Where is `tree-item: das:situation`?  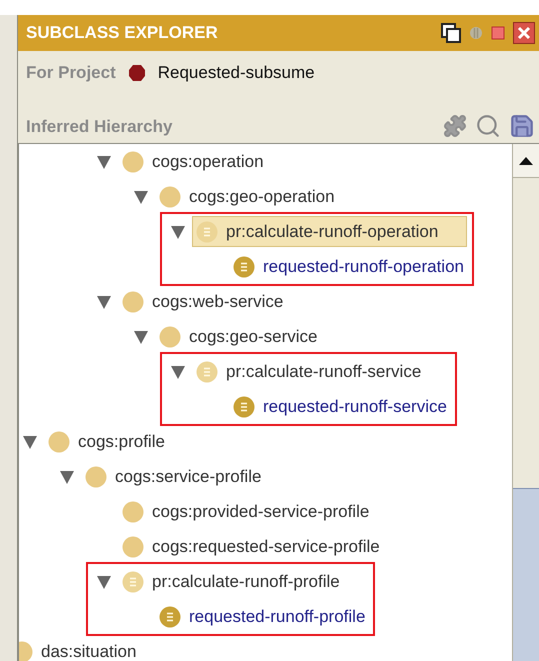 tree-item: das:situation is located at coordinates (79, 648).